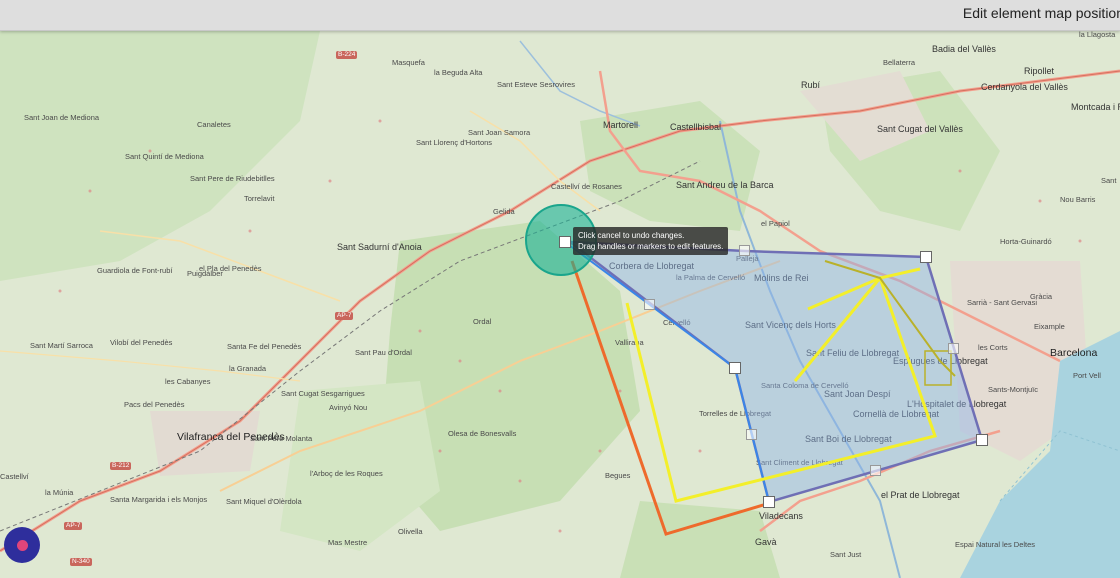 The width and height of the screenshot is (1120, 578). I want to click on location-marker, so click(22, 545).